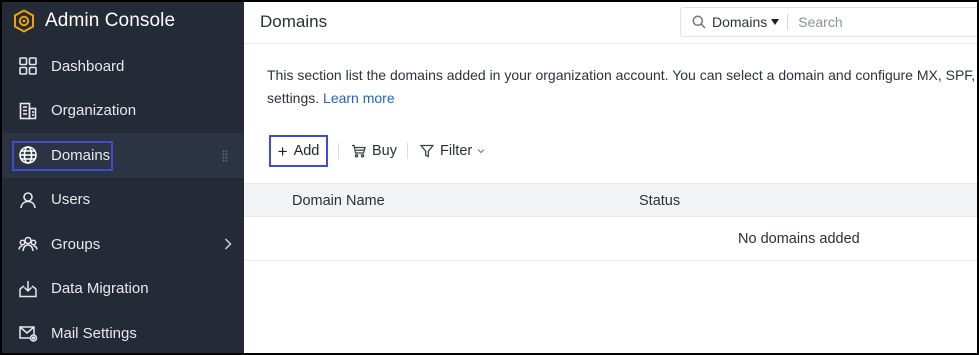 This screenshot has width=979, height=355. I want to click on sidebar-item-label: Organization, so click(94, 111).